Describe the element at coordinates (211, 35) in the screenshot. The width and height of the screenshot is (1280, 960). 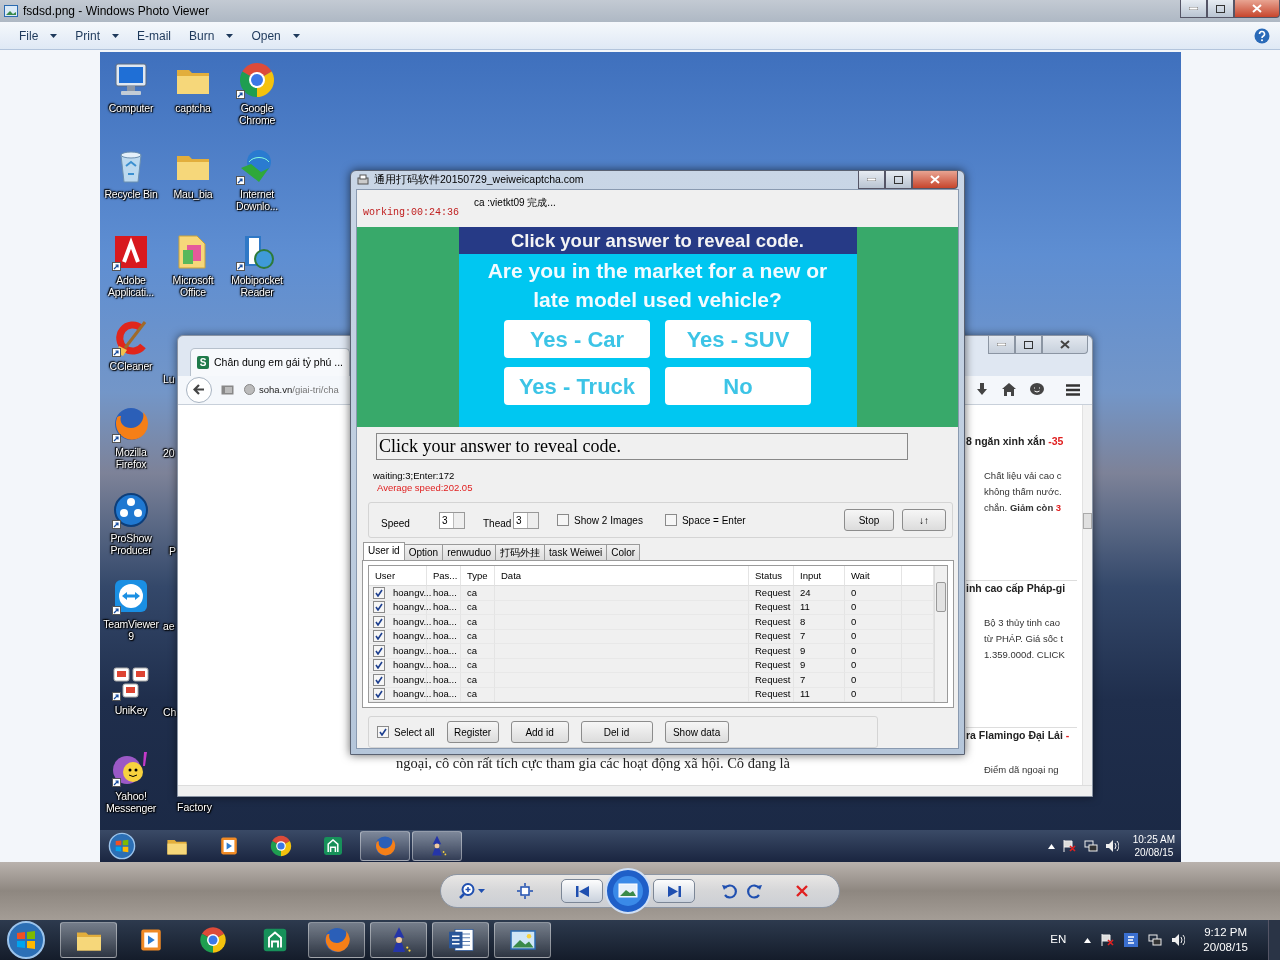
I see `menu-item: Burn` at that location.